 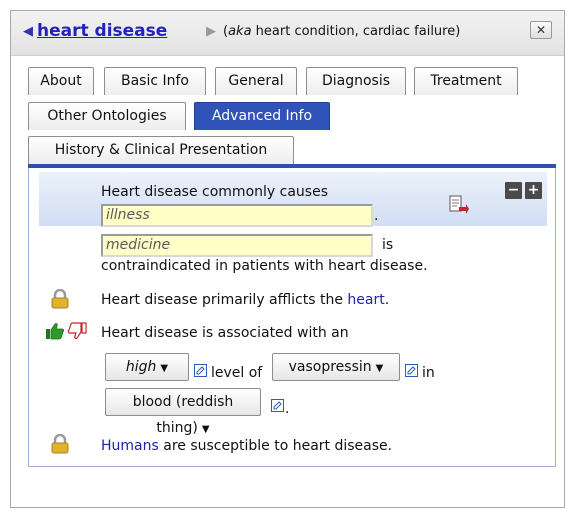 I want to click on aka-text: (aka heart condition, cardiac failure), so click(x=341, y=32).